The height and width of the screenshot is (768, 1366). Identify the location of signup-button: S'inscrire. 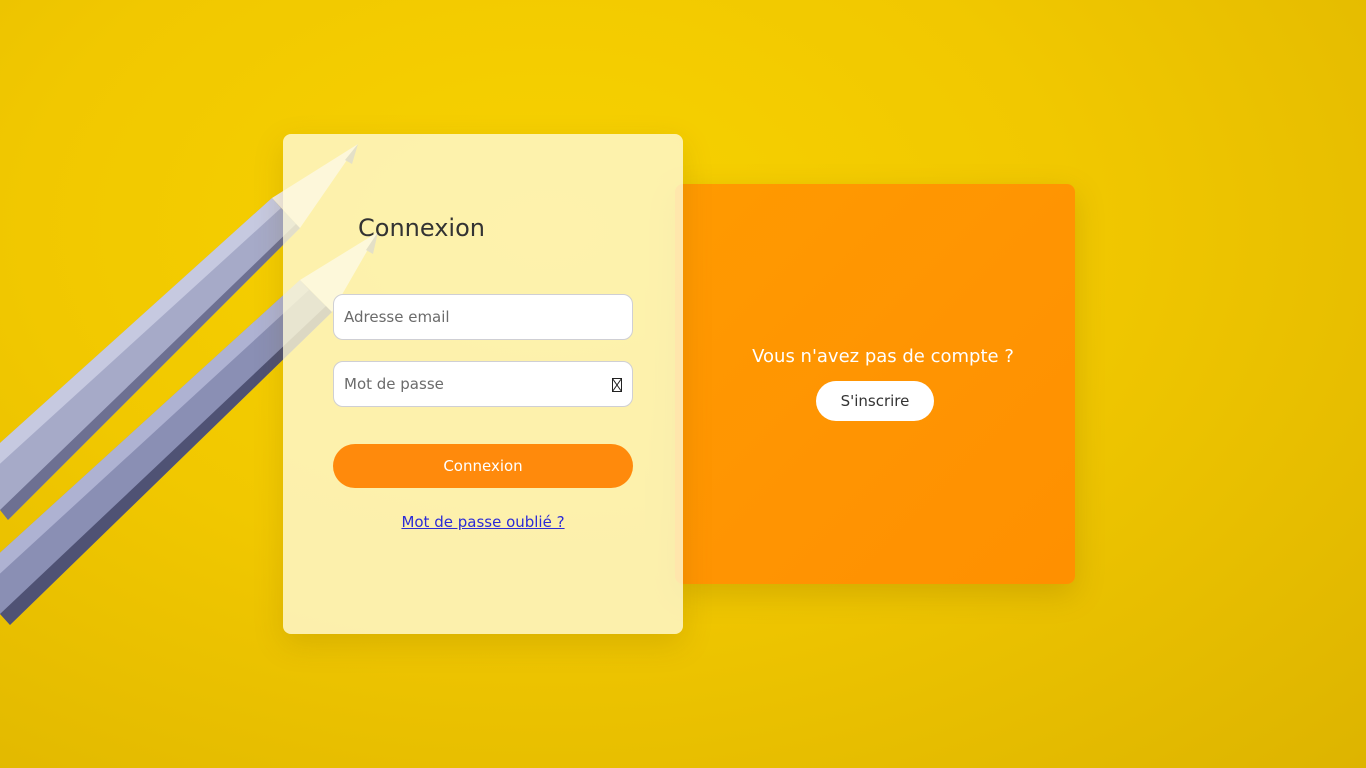
(875, 401).